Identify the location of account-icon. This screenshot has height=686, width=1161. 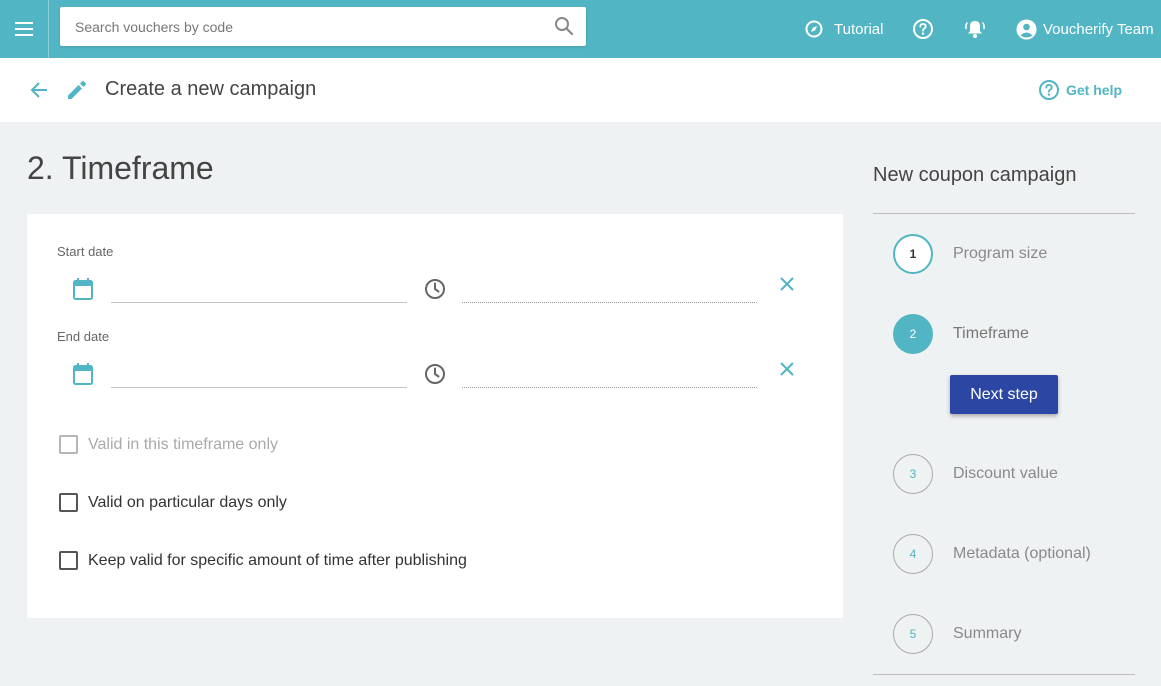
(1026, 29).